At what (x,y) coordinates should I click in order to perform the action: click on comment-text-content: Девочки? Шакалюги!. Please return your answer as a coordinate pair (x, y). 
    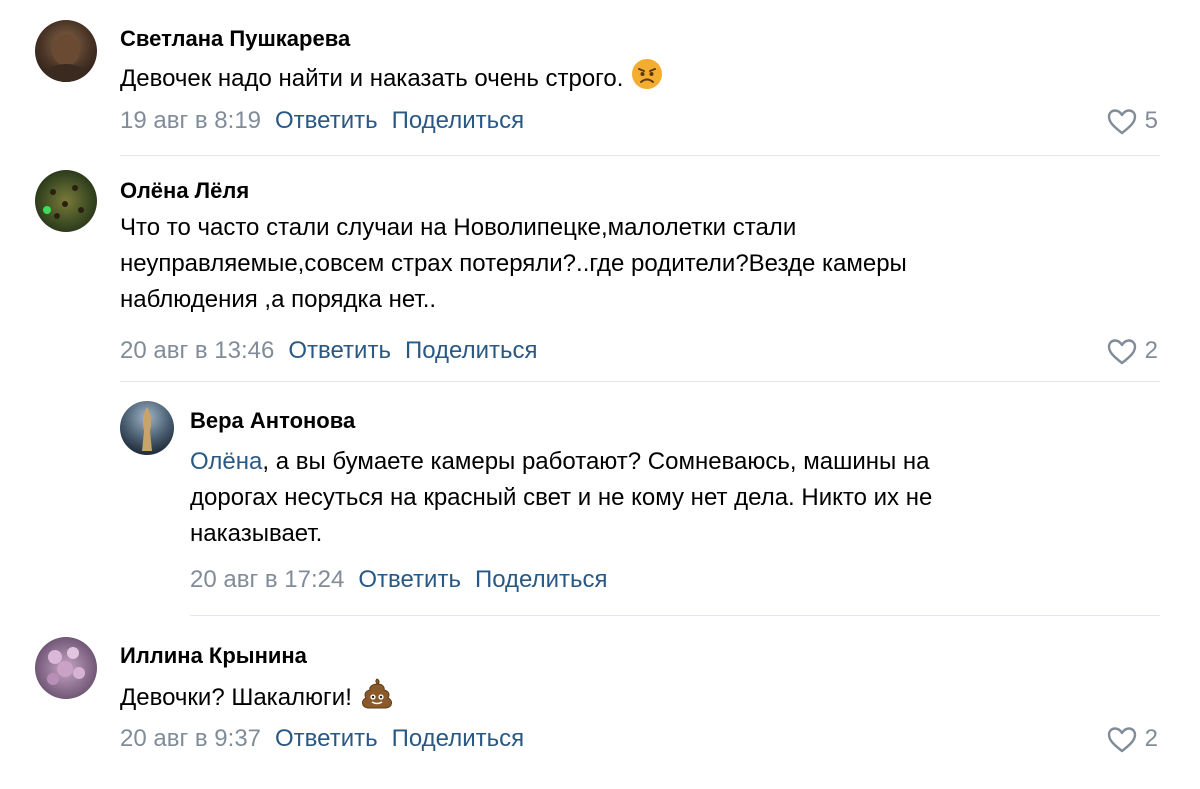
    Looking at the image, I should click on (236, 697).